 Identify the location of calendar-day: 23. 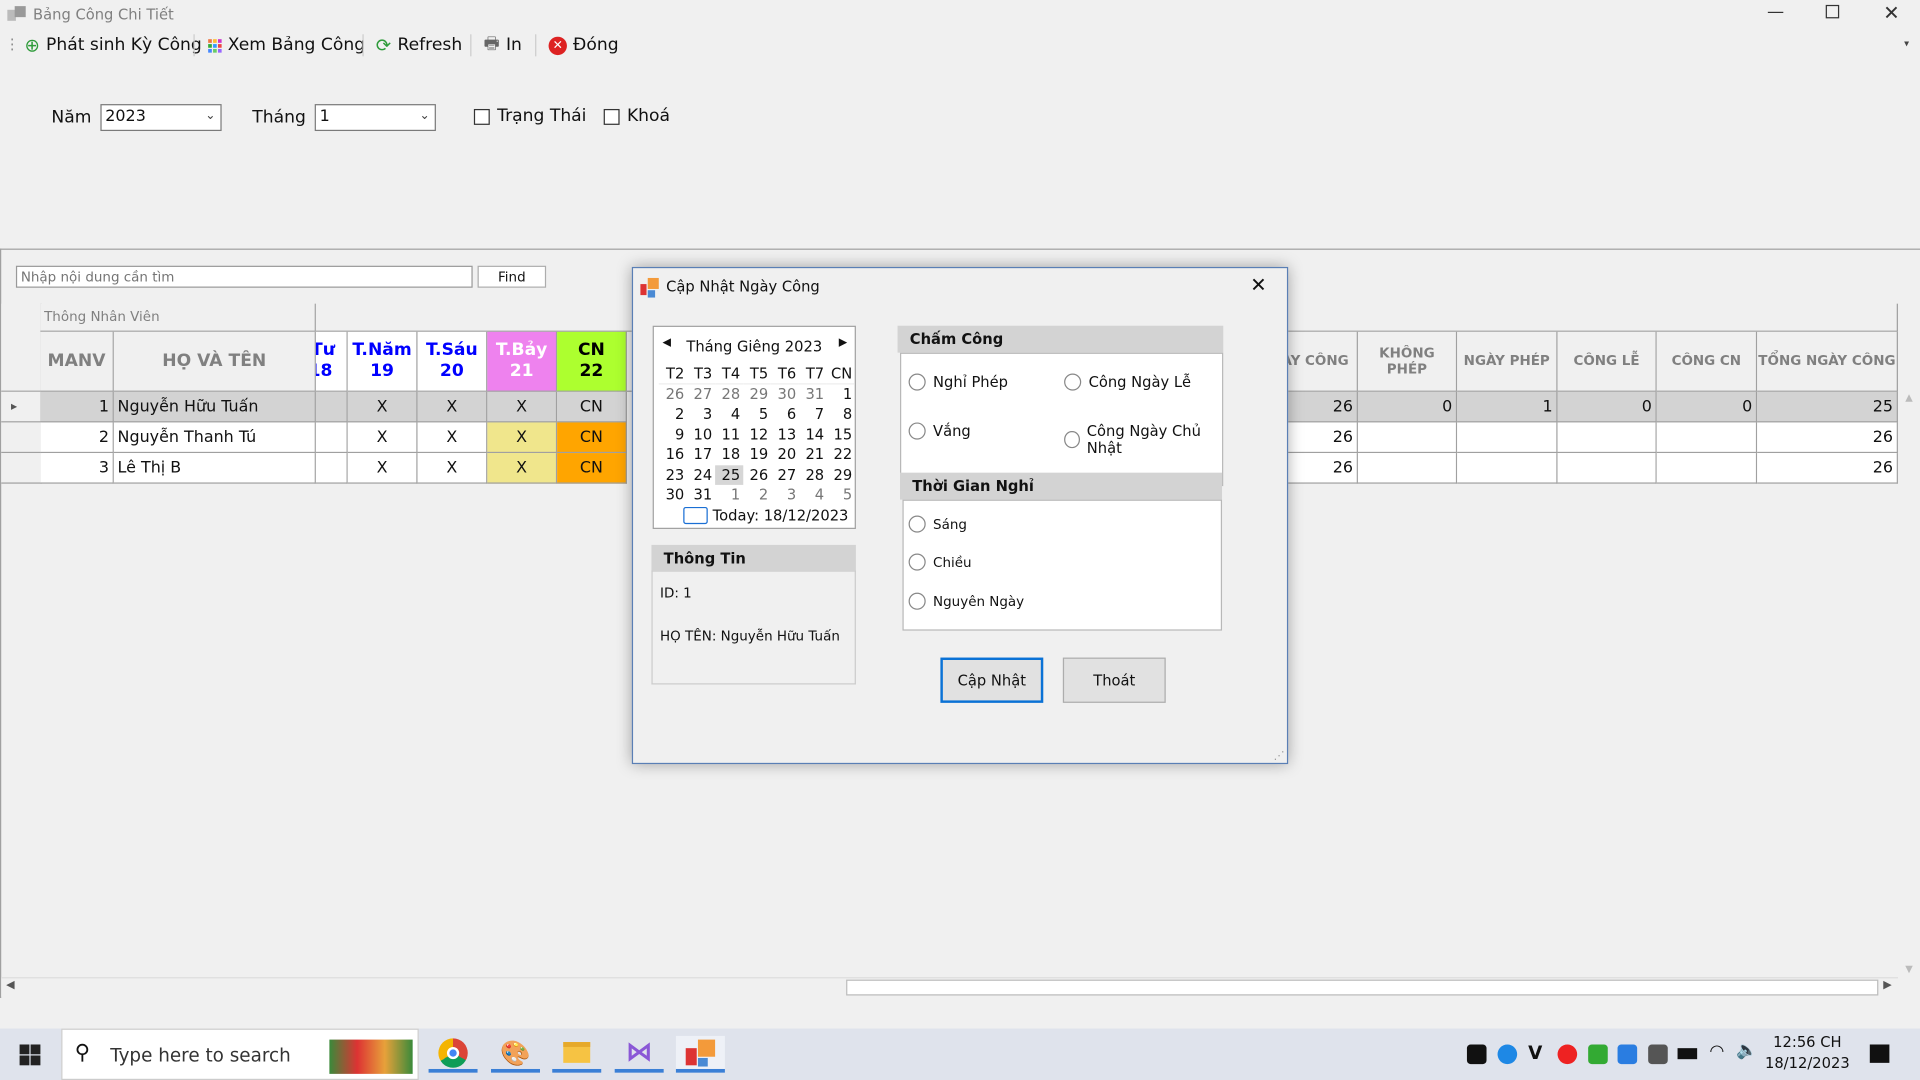
(673, 475).